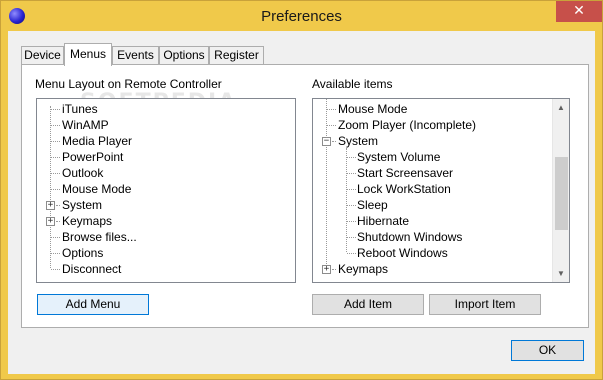 This screenshot has width=603, height=380. What do you see at coordinates (166, 253) in the screenshot?
I see `tree-item: Options` at bounding box center [166, 253].